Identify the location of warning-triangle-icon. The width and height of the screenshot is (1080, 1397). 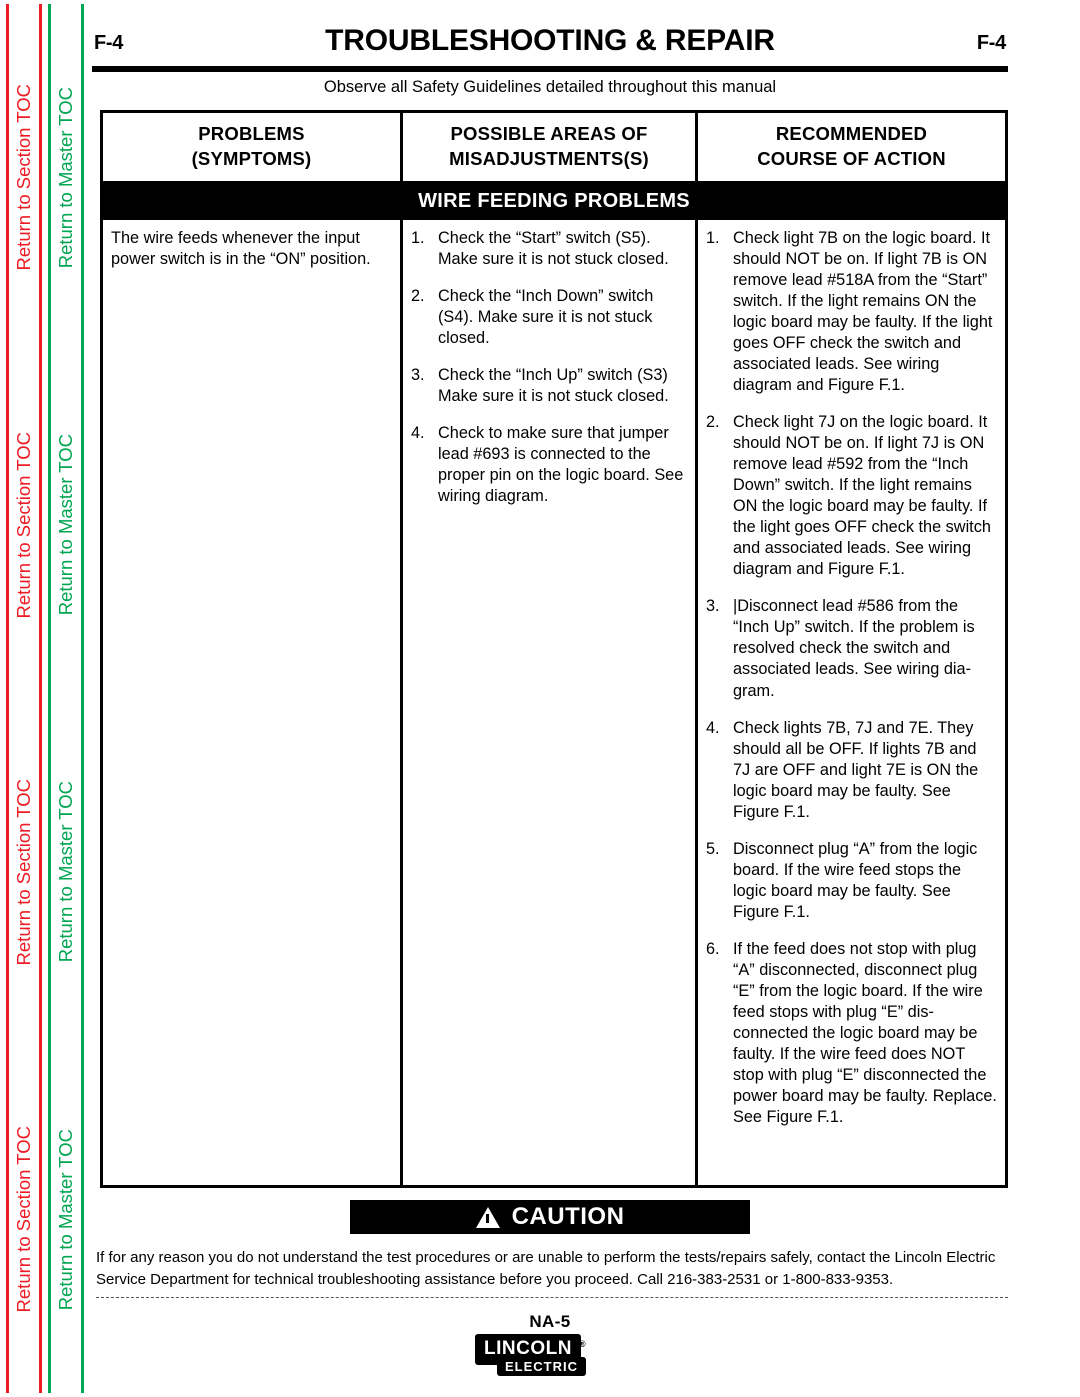
(487, 1217).